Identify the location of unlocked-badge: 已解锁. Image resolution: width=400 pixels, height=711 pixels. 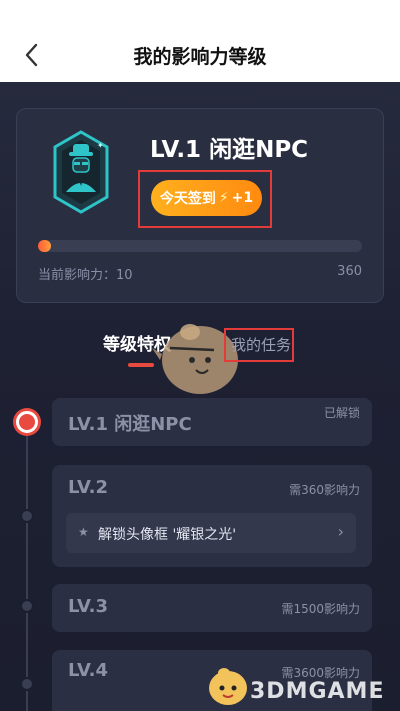
(341, 413).